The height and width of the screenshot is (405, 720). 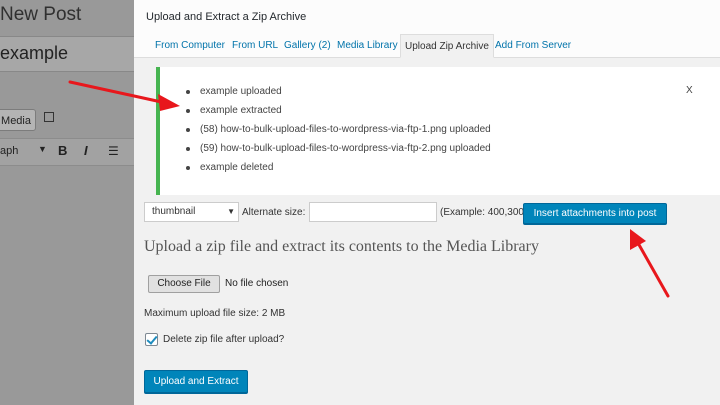 I want to click on image-size-select: thumbnail ▼, so click(x=191, y=212).